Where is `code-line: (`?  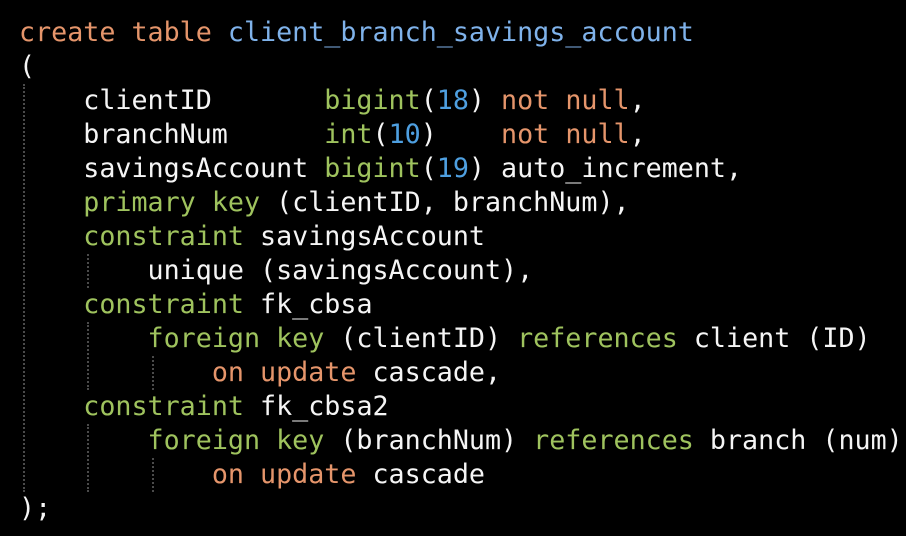
code-line: ( is located at coordinates (27, 67).